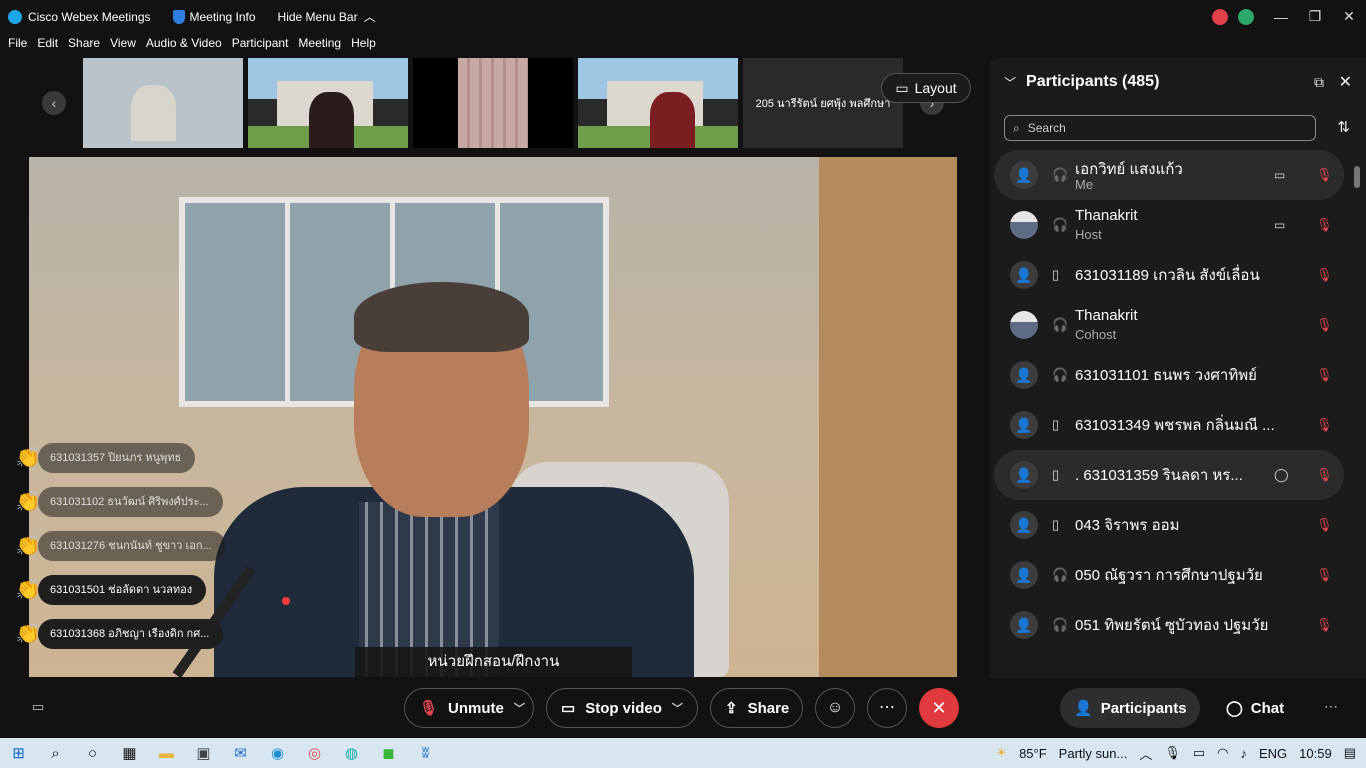  Describe the element at coordinates (363, 46) in the screenshot. I see `menu-help: Help` at that location.